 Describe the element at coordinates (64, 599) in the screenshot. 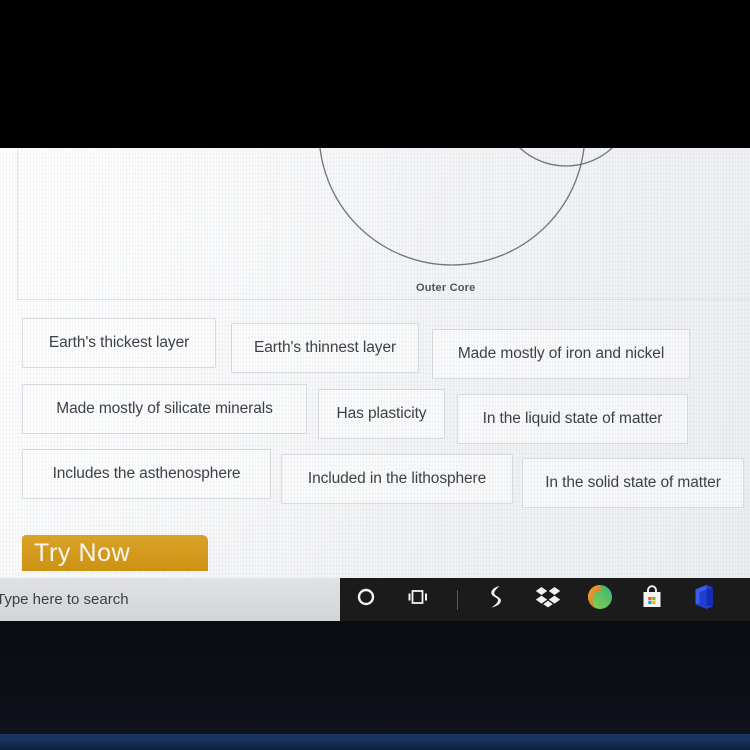

I see `taskbar-search-placeholder: Type here to search` at that location.